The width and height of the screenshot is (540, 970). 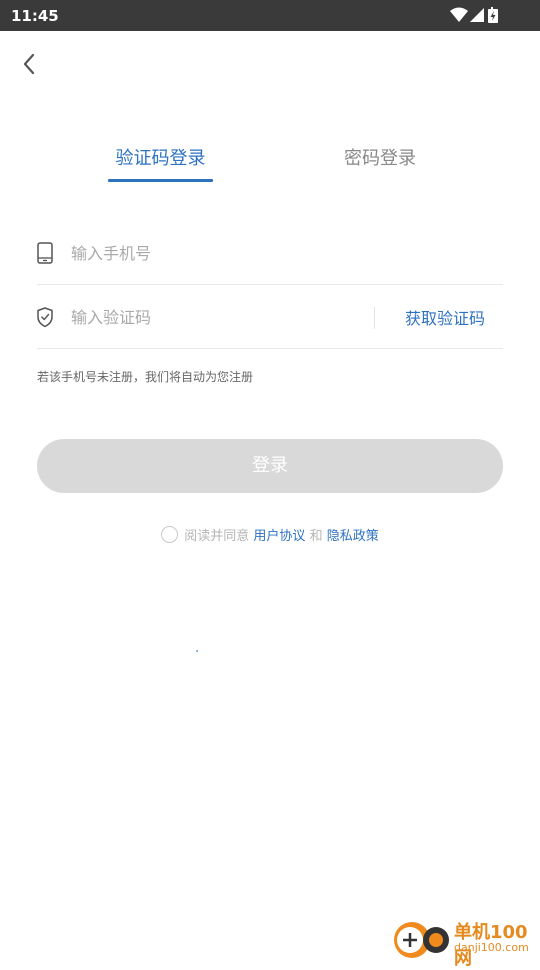 I want to click on agreement-row: 阅读并同意 用户协议 和 隐私政策, so click(x=270, y=535).